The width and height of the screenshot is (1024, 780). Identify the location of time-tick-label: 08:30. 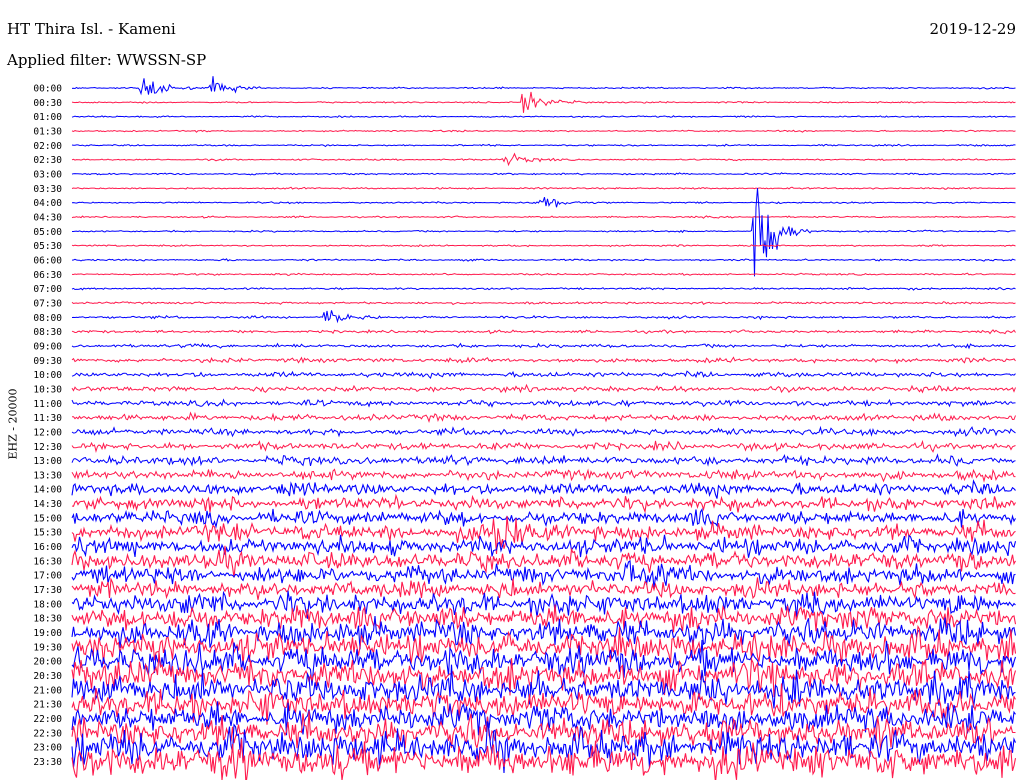
(47, 332).